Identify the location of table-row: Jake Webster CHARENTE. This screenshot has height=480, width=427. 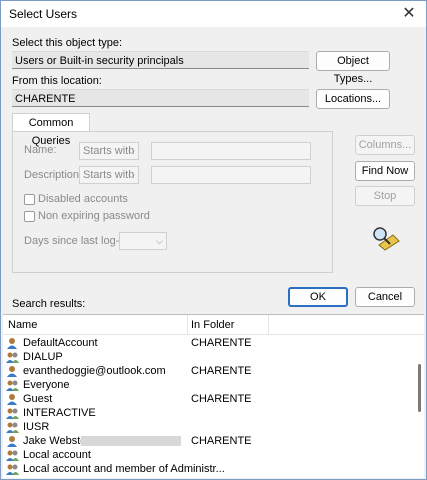
(205, 441).